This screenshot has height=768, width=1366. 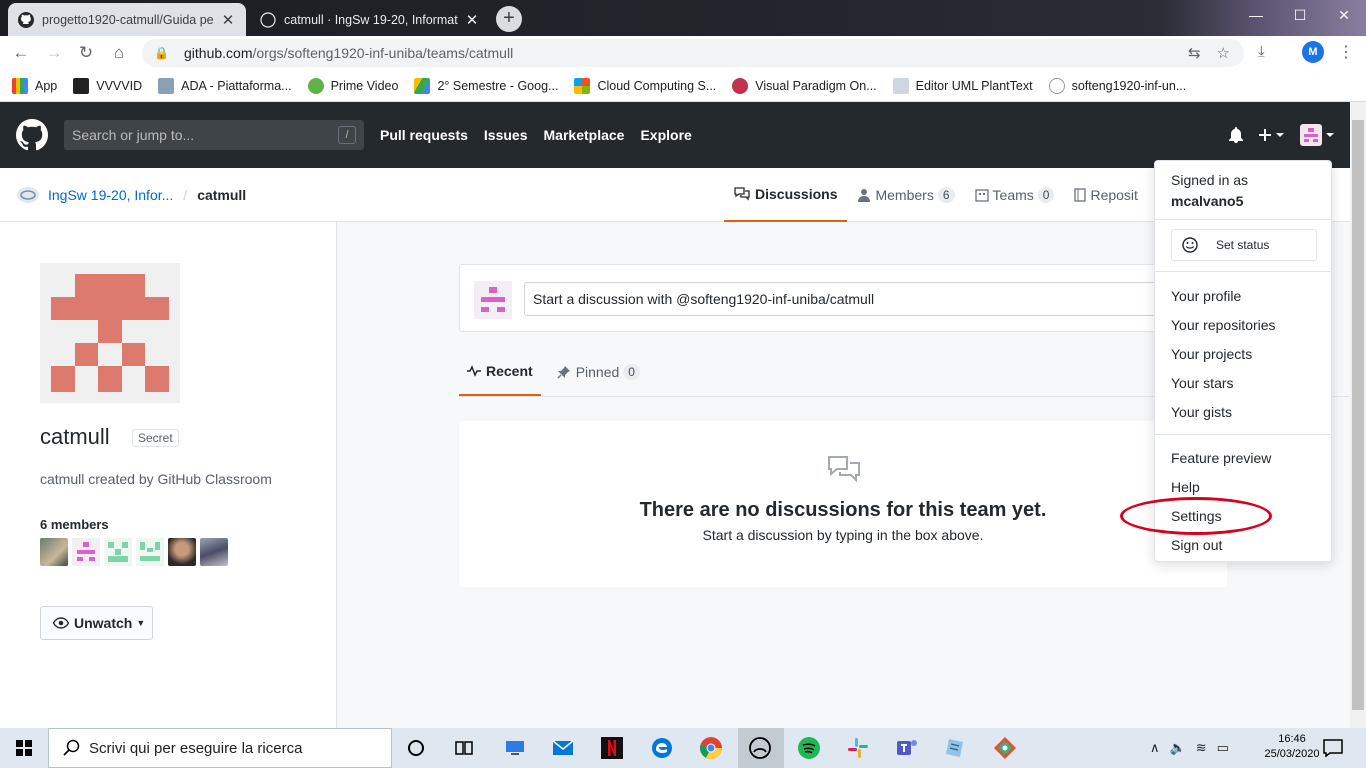 What do you see at coordinates (110, 333) in the screenshot?
I see `team-avatar` at bounding box center [110, 333].